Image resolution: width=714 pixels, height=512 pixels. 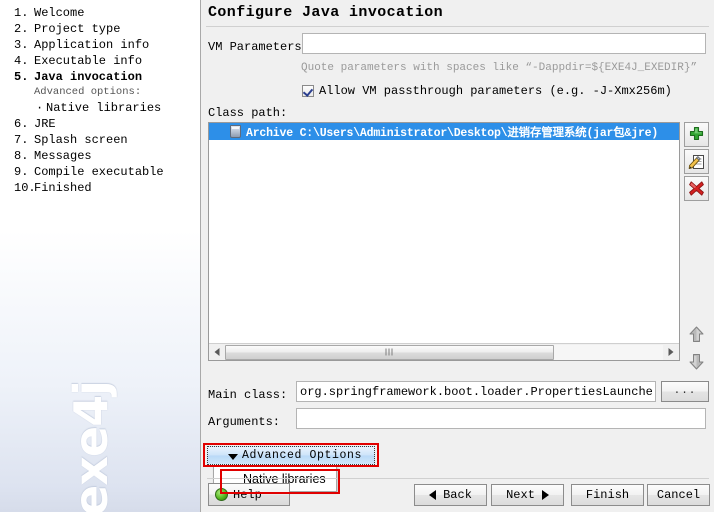 I want to click on sidebar-step-project-type: 2. Project type, so click(x=107, y=29).